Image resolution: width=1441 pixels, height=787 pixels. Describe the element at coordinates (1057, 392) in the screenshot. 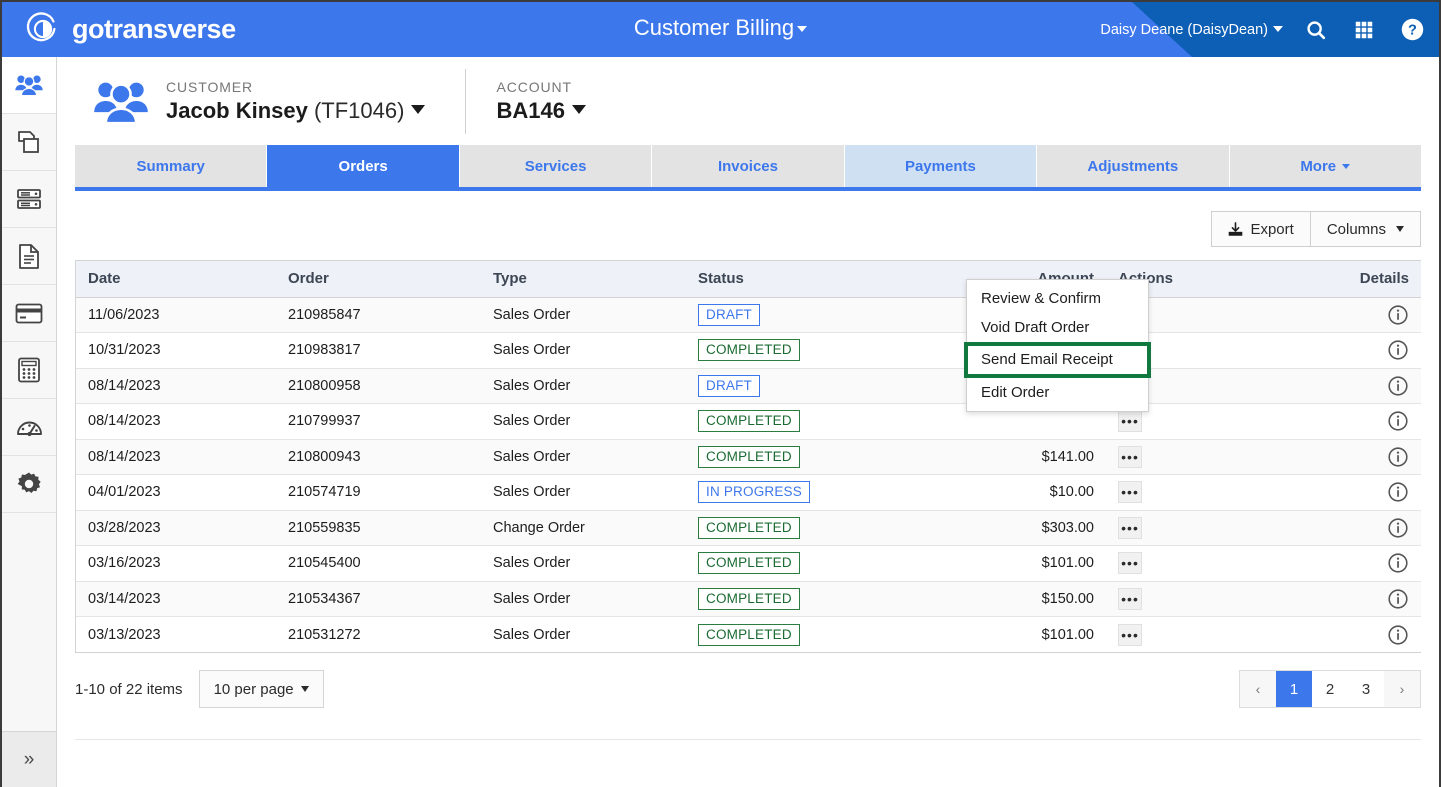

I see `menu-item-edit-order: Edit Order` at that location.